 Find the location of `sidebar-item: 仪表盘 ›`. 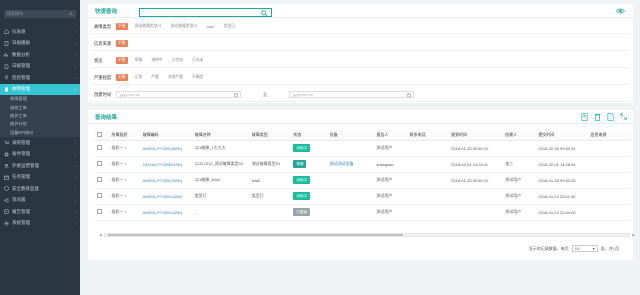

sidebar-item: 仪表盘 › is located at coordinates (40, 32).